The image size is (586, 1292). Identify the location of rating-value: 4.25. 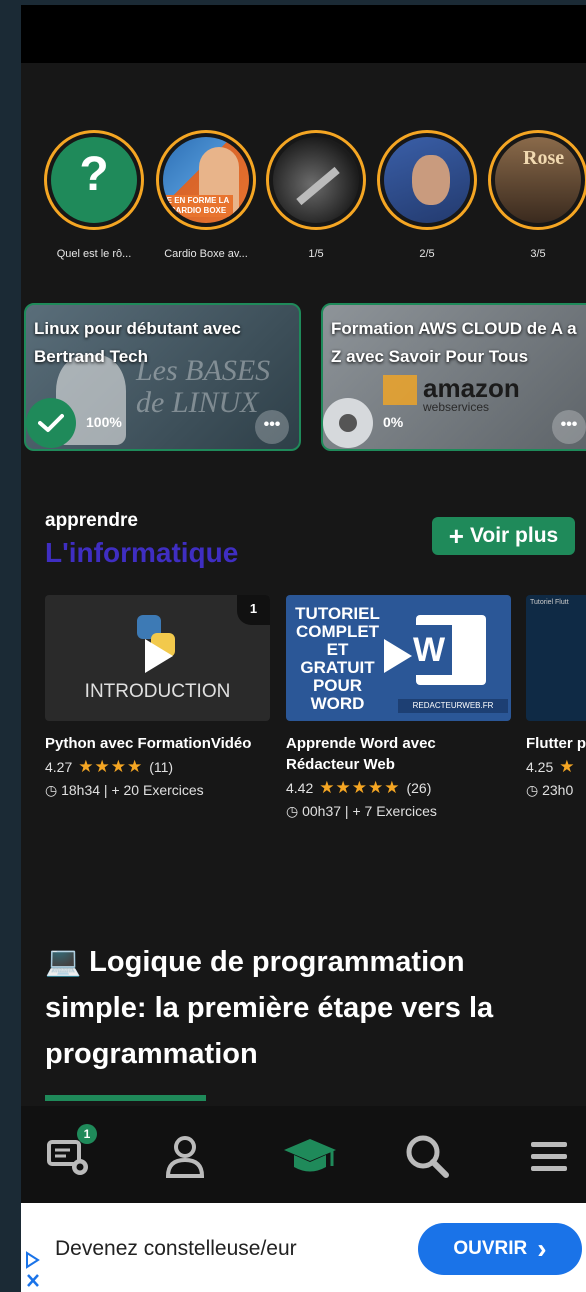
(540, 767).